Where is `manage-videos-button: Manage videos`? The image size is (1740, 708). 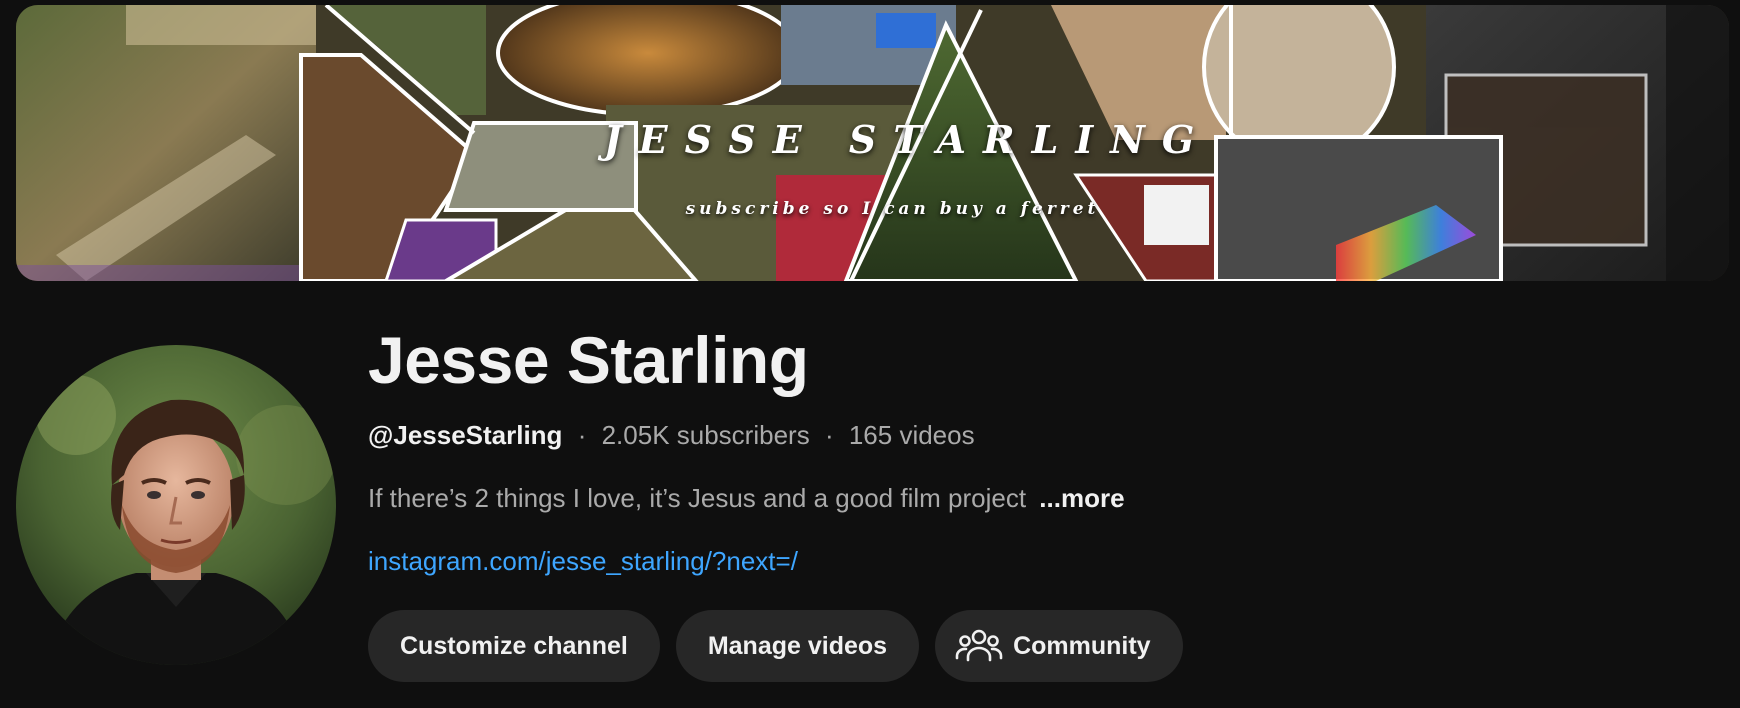
manage-videos-button: Manage videos is located at coordinates (797, 646).